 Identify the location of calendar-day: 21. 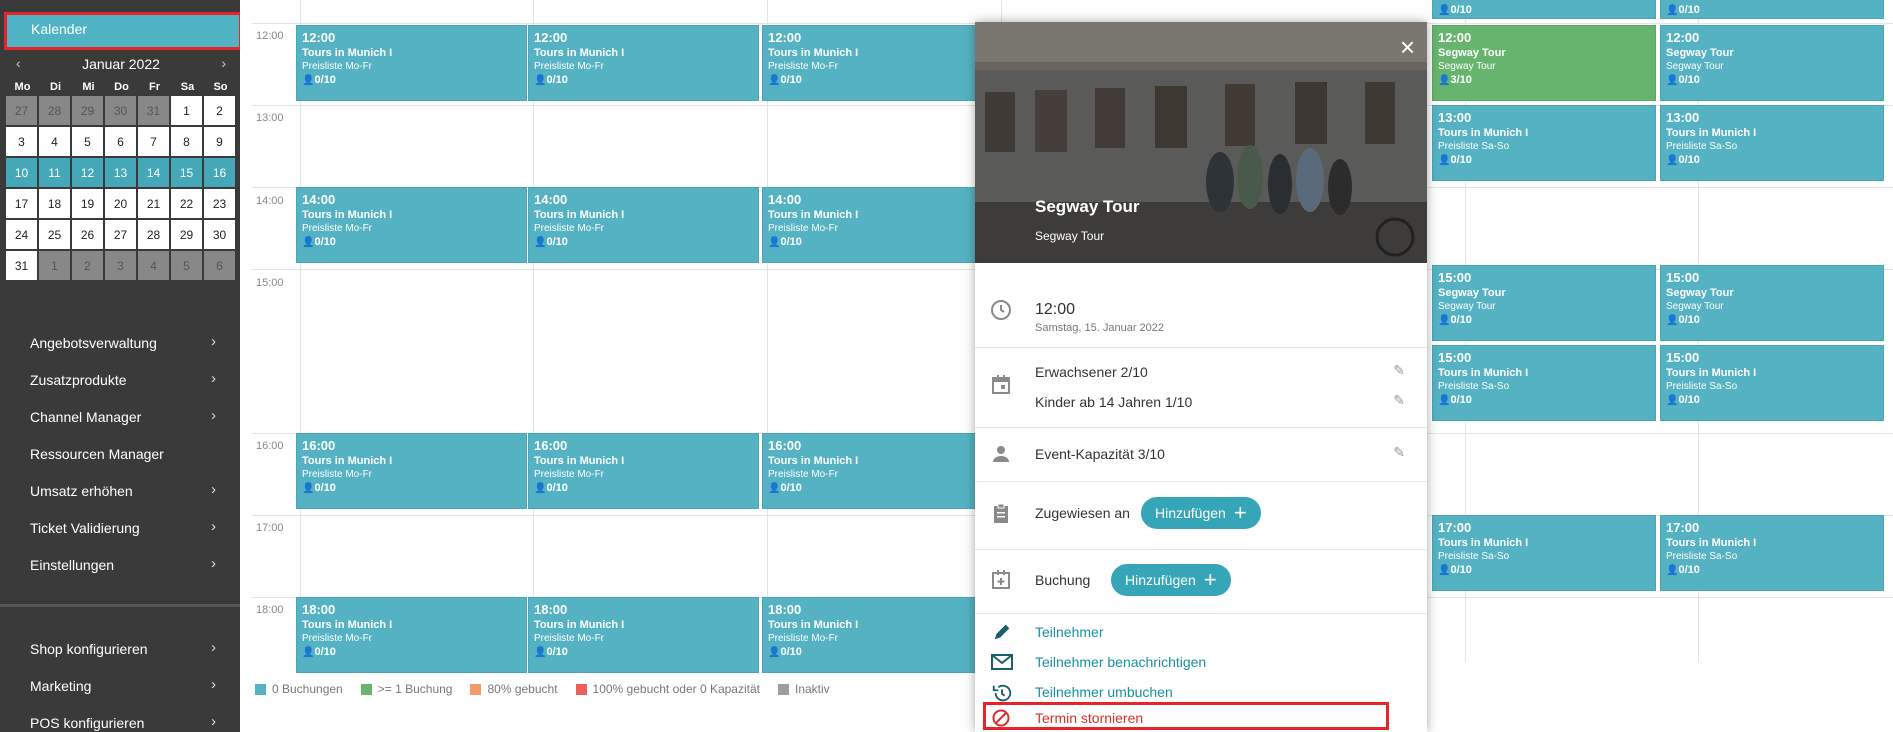
(153, 203).